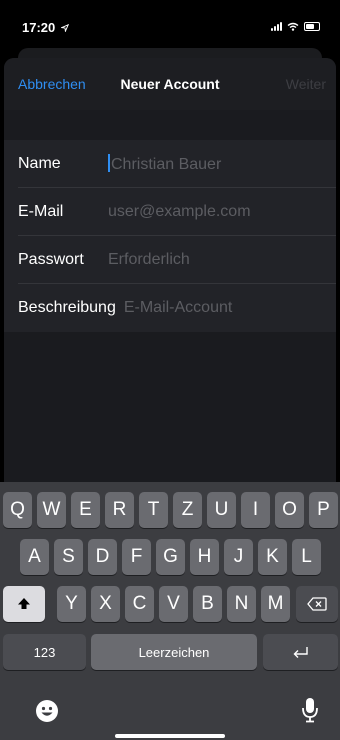  I want to click on status-bar: 17:20, so click(170, 22).